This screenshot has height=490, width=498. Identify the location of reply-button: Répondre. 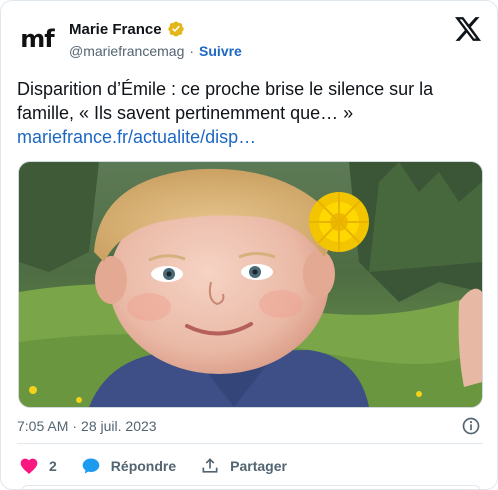
(128, 466).